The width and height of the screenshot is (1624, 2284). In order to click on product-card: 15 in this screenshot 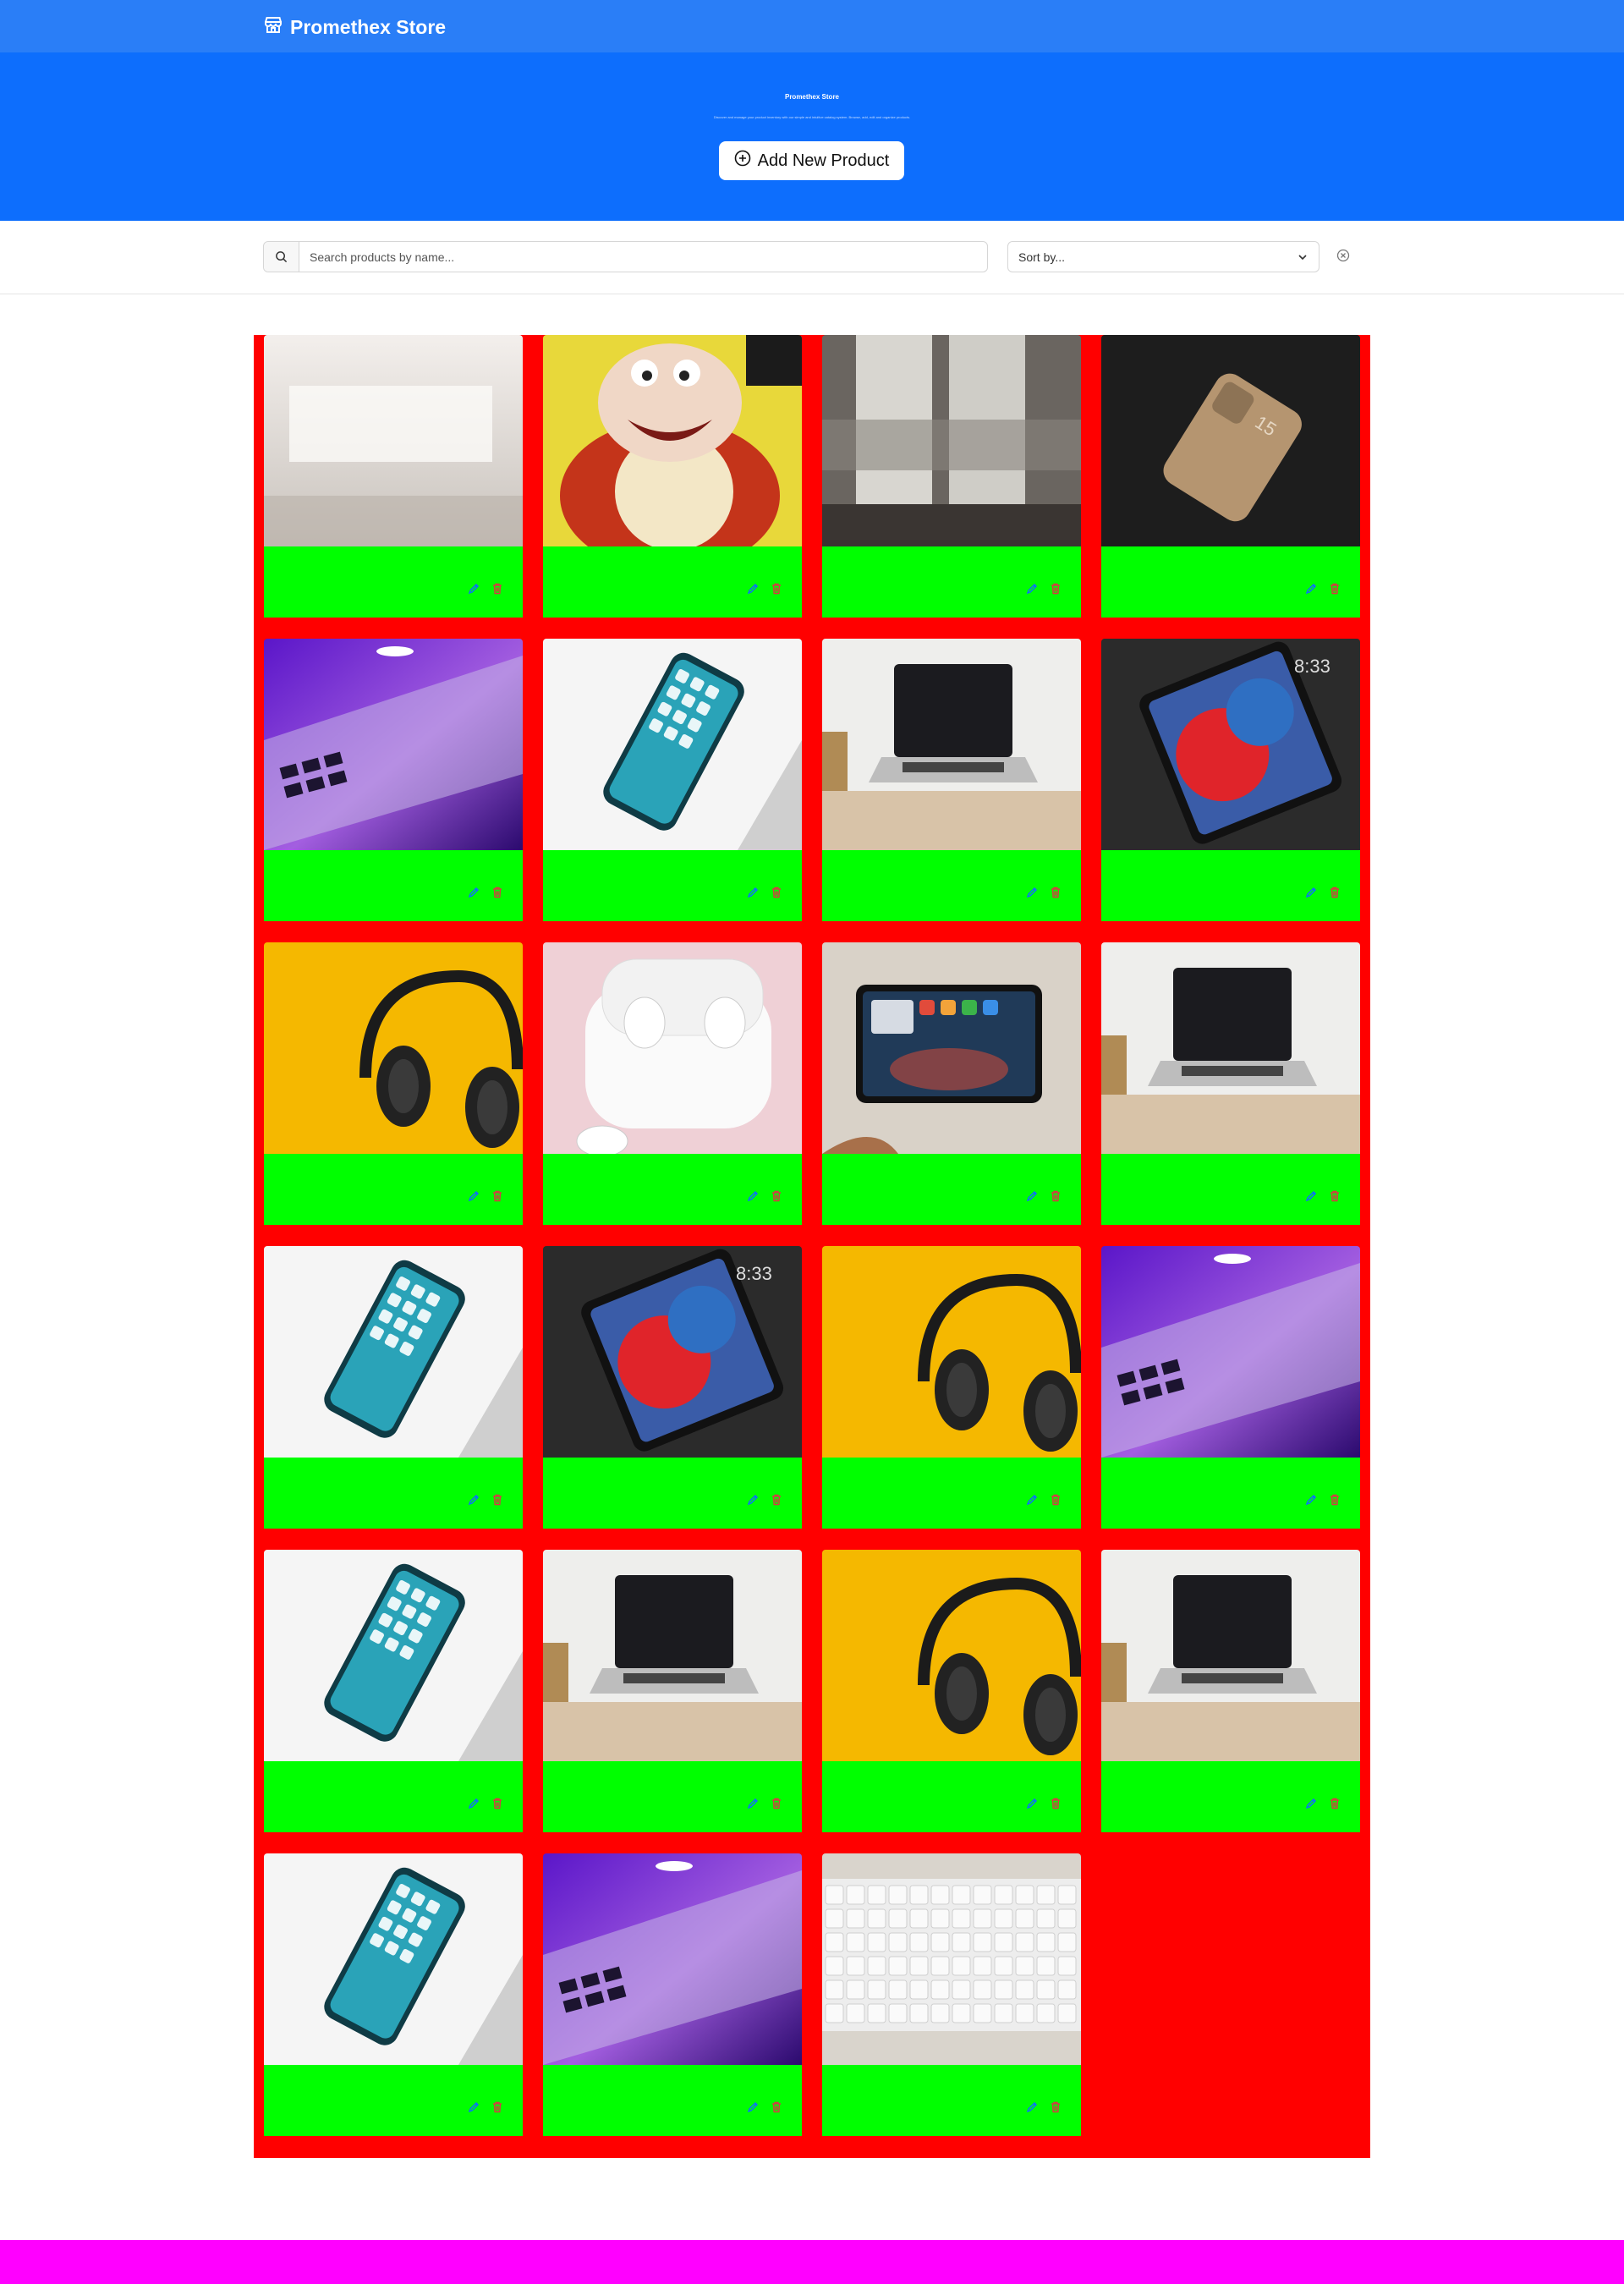, I will do `click(1230, 477)`.